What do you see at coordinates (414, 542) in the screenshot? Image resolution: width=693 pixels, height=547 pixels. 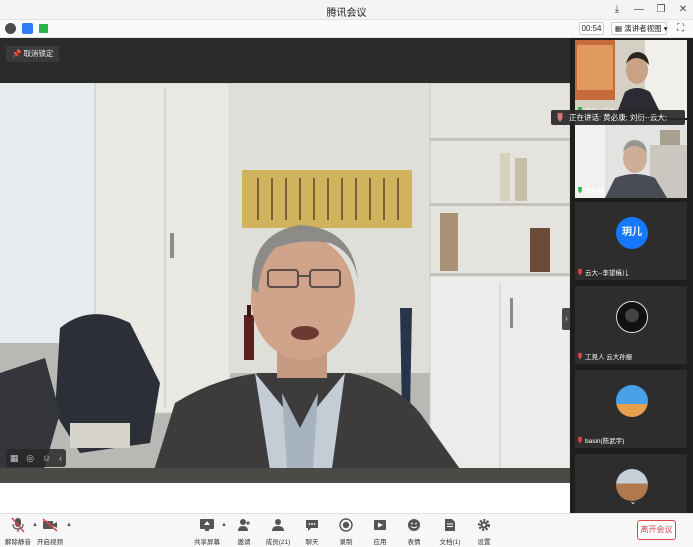 I see `reactions-label: 表情` at bounding box center [414, 542].